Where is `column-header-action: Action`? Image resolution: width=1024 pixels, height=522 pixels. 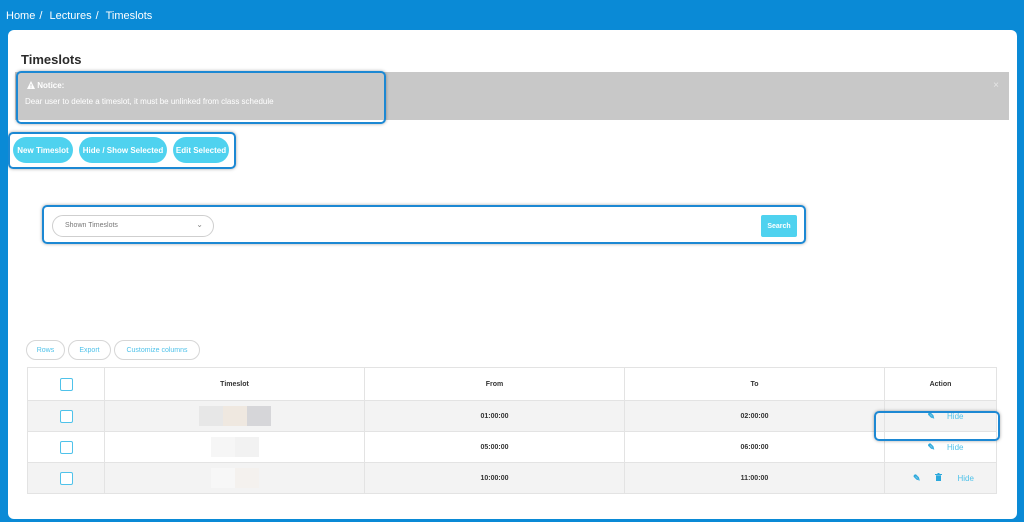
column-header-action: Action is located at coordinates (940, 384).